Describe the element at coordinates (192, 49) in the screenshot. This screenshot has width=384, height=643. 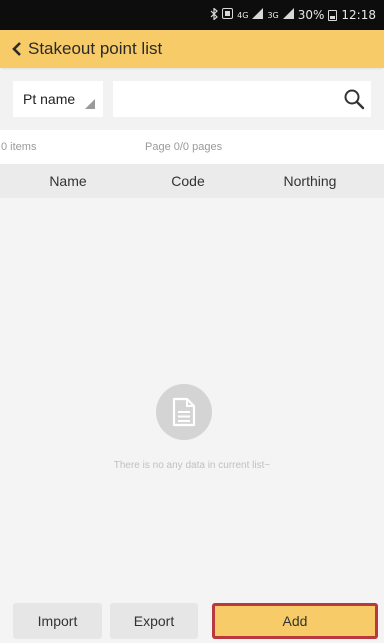
I see `app-bar: Stakeout point list` at that location.